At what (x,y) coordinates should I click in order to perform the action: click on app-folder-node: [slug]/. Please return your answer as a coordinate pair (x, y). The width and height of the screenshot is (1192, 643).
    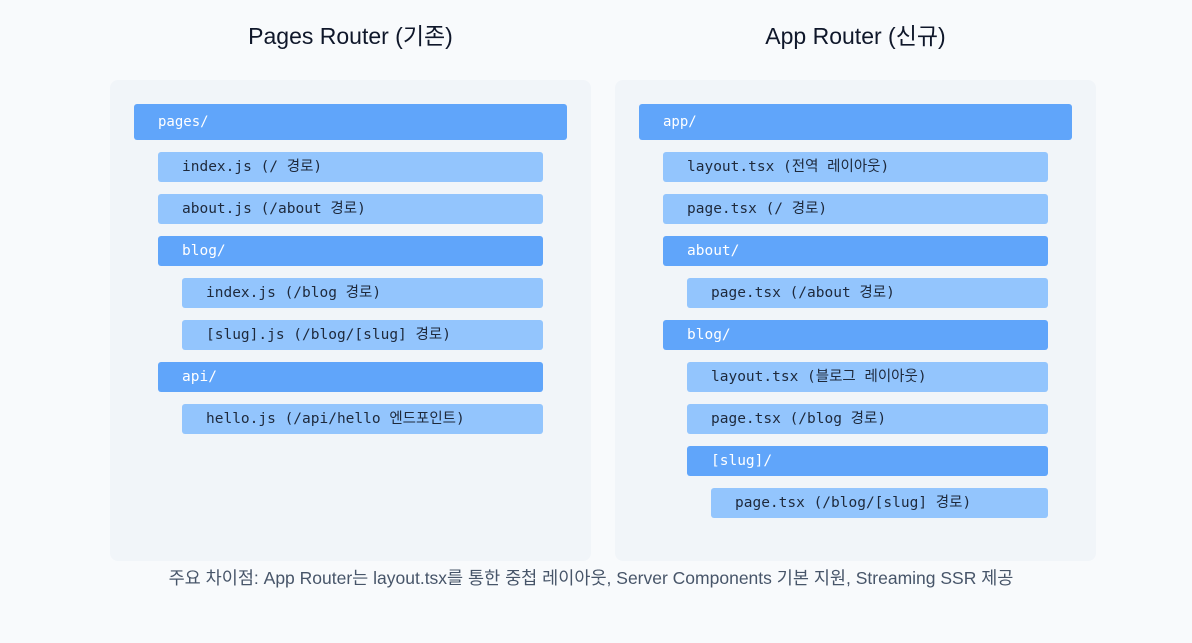
    Looking at the image, I should click on (867, 461).